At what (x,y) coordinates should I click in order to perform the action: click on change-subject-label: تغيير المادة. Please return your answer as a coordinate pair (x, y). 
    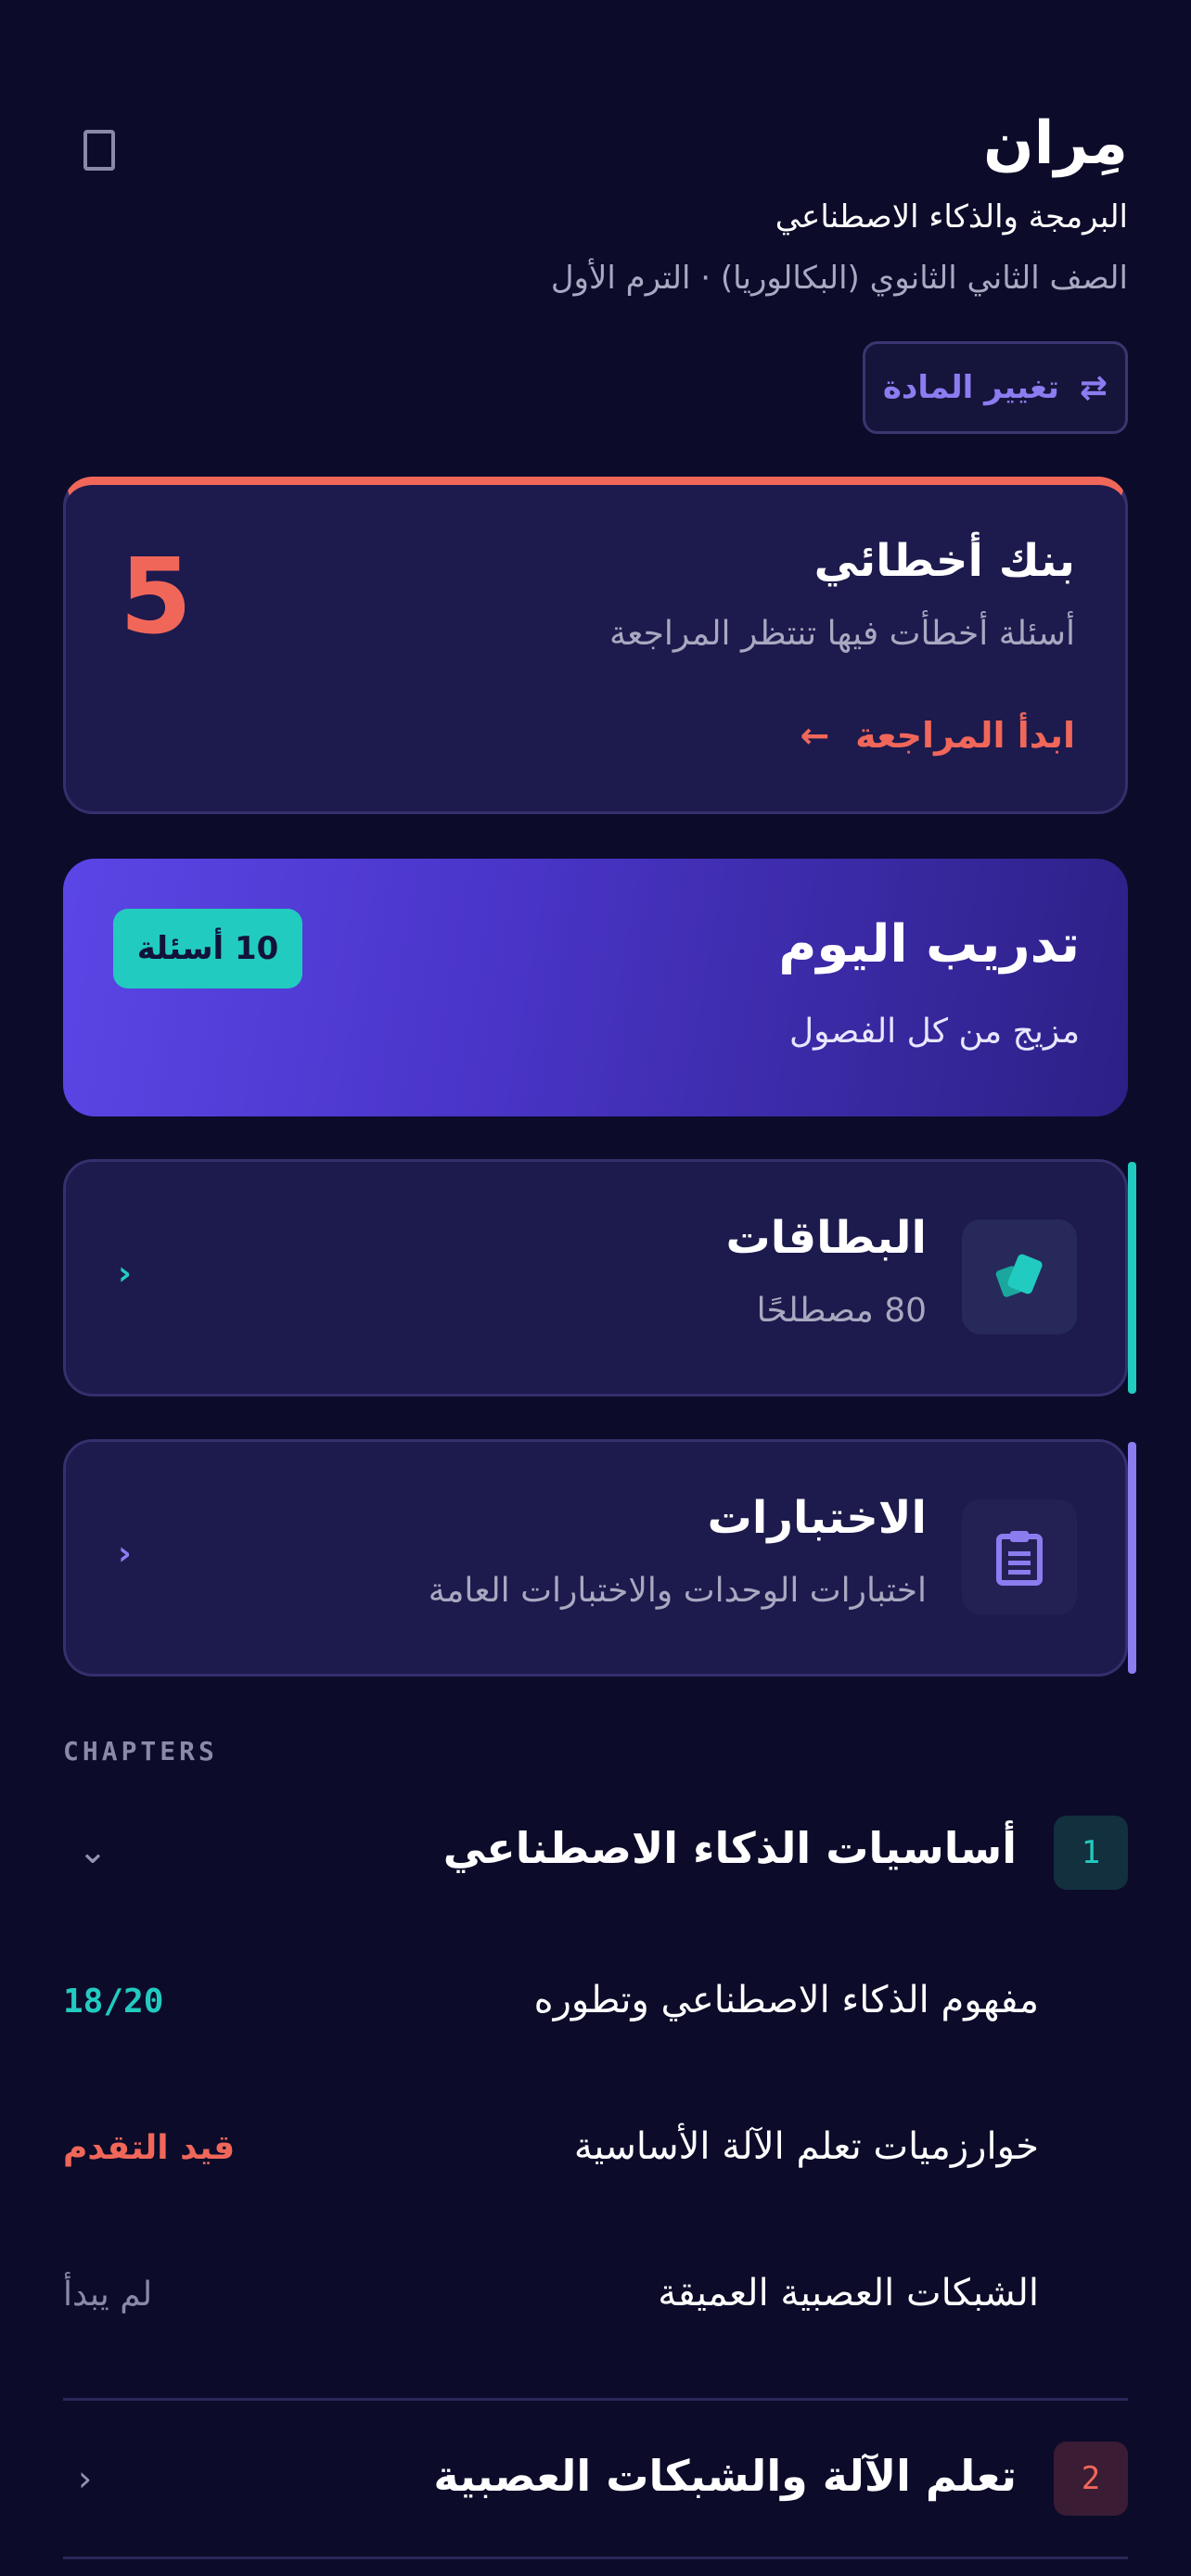
    Looking at the image, I should click on (971, 388).